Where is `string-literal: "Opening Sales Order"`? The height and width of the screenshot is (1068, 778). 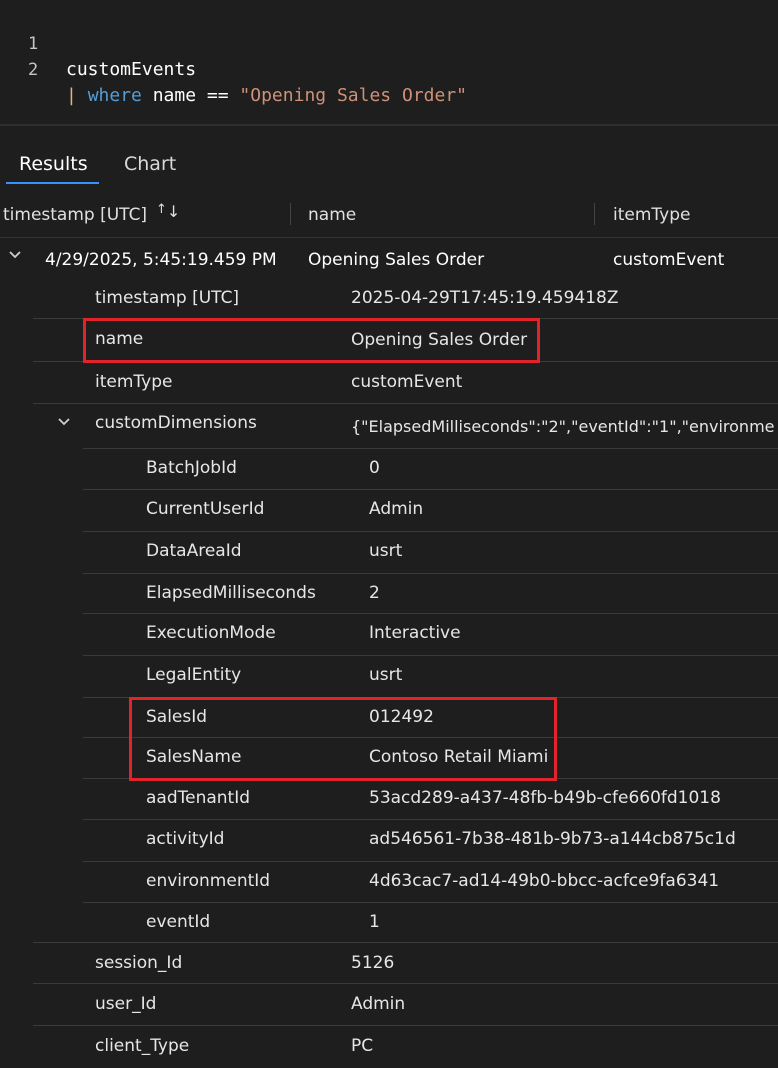
string-literal: "Opening Sales Order" is located at coordinates (353, 95).